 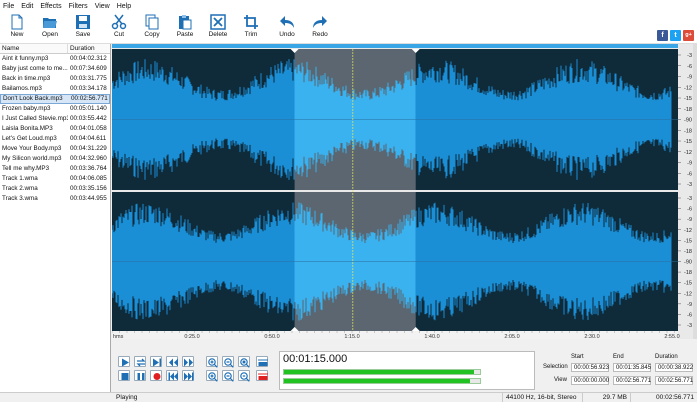 I want to click on pause-icon, so click(x=141, y=376).